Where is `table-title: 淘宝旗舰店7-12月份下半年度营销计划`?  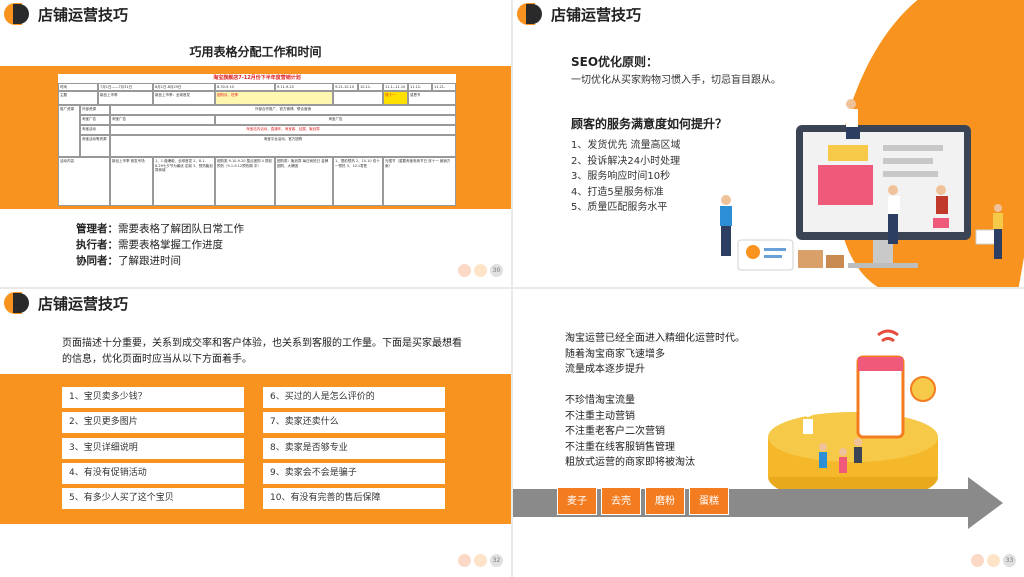 table-title: 淘宝旗舰店7-12月份下半年度营销计划 is located at coordinates (257, 78).